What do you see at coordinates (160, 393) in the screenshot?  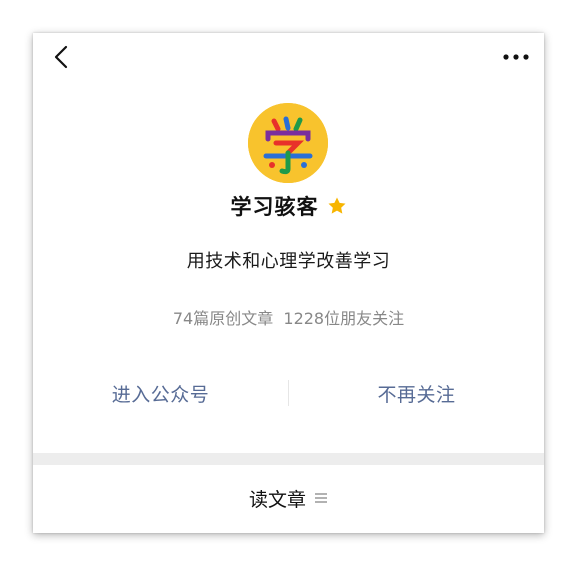 I see `enter-account-button: 进入公众号` at bounding box center [160, 393].